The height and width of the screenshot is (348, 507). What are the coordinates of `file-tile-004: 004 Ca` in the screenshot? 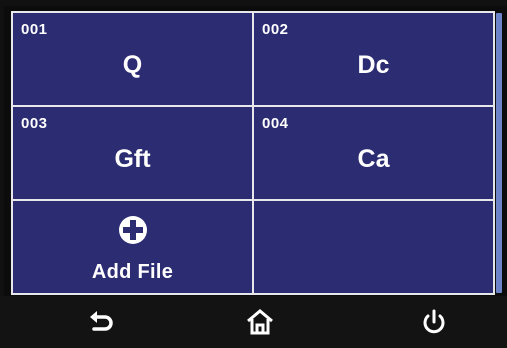 It's located at (373, 154).